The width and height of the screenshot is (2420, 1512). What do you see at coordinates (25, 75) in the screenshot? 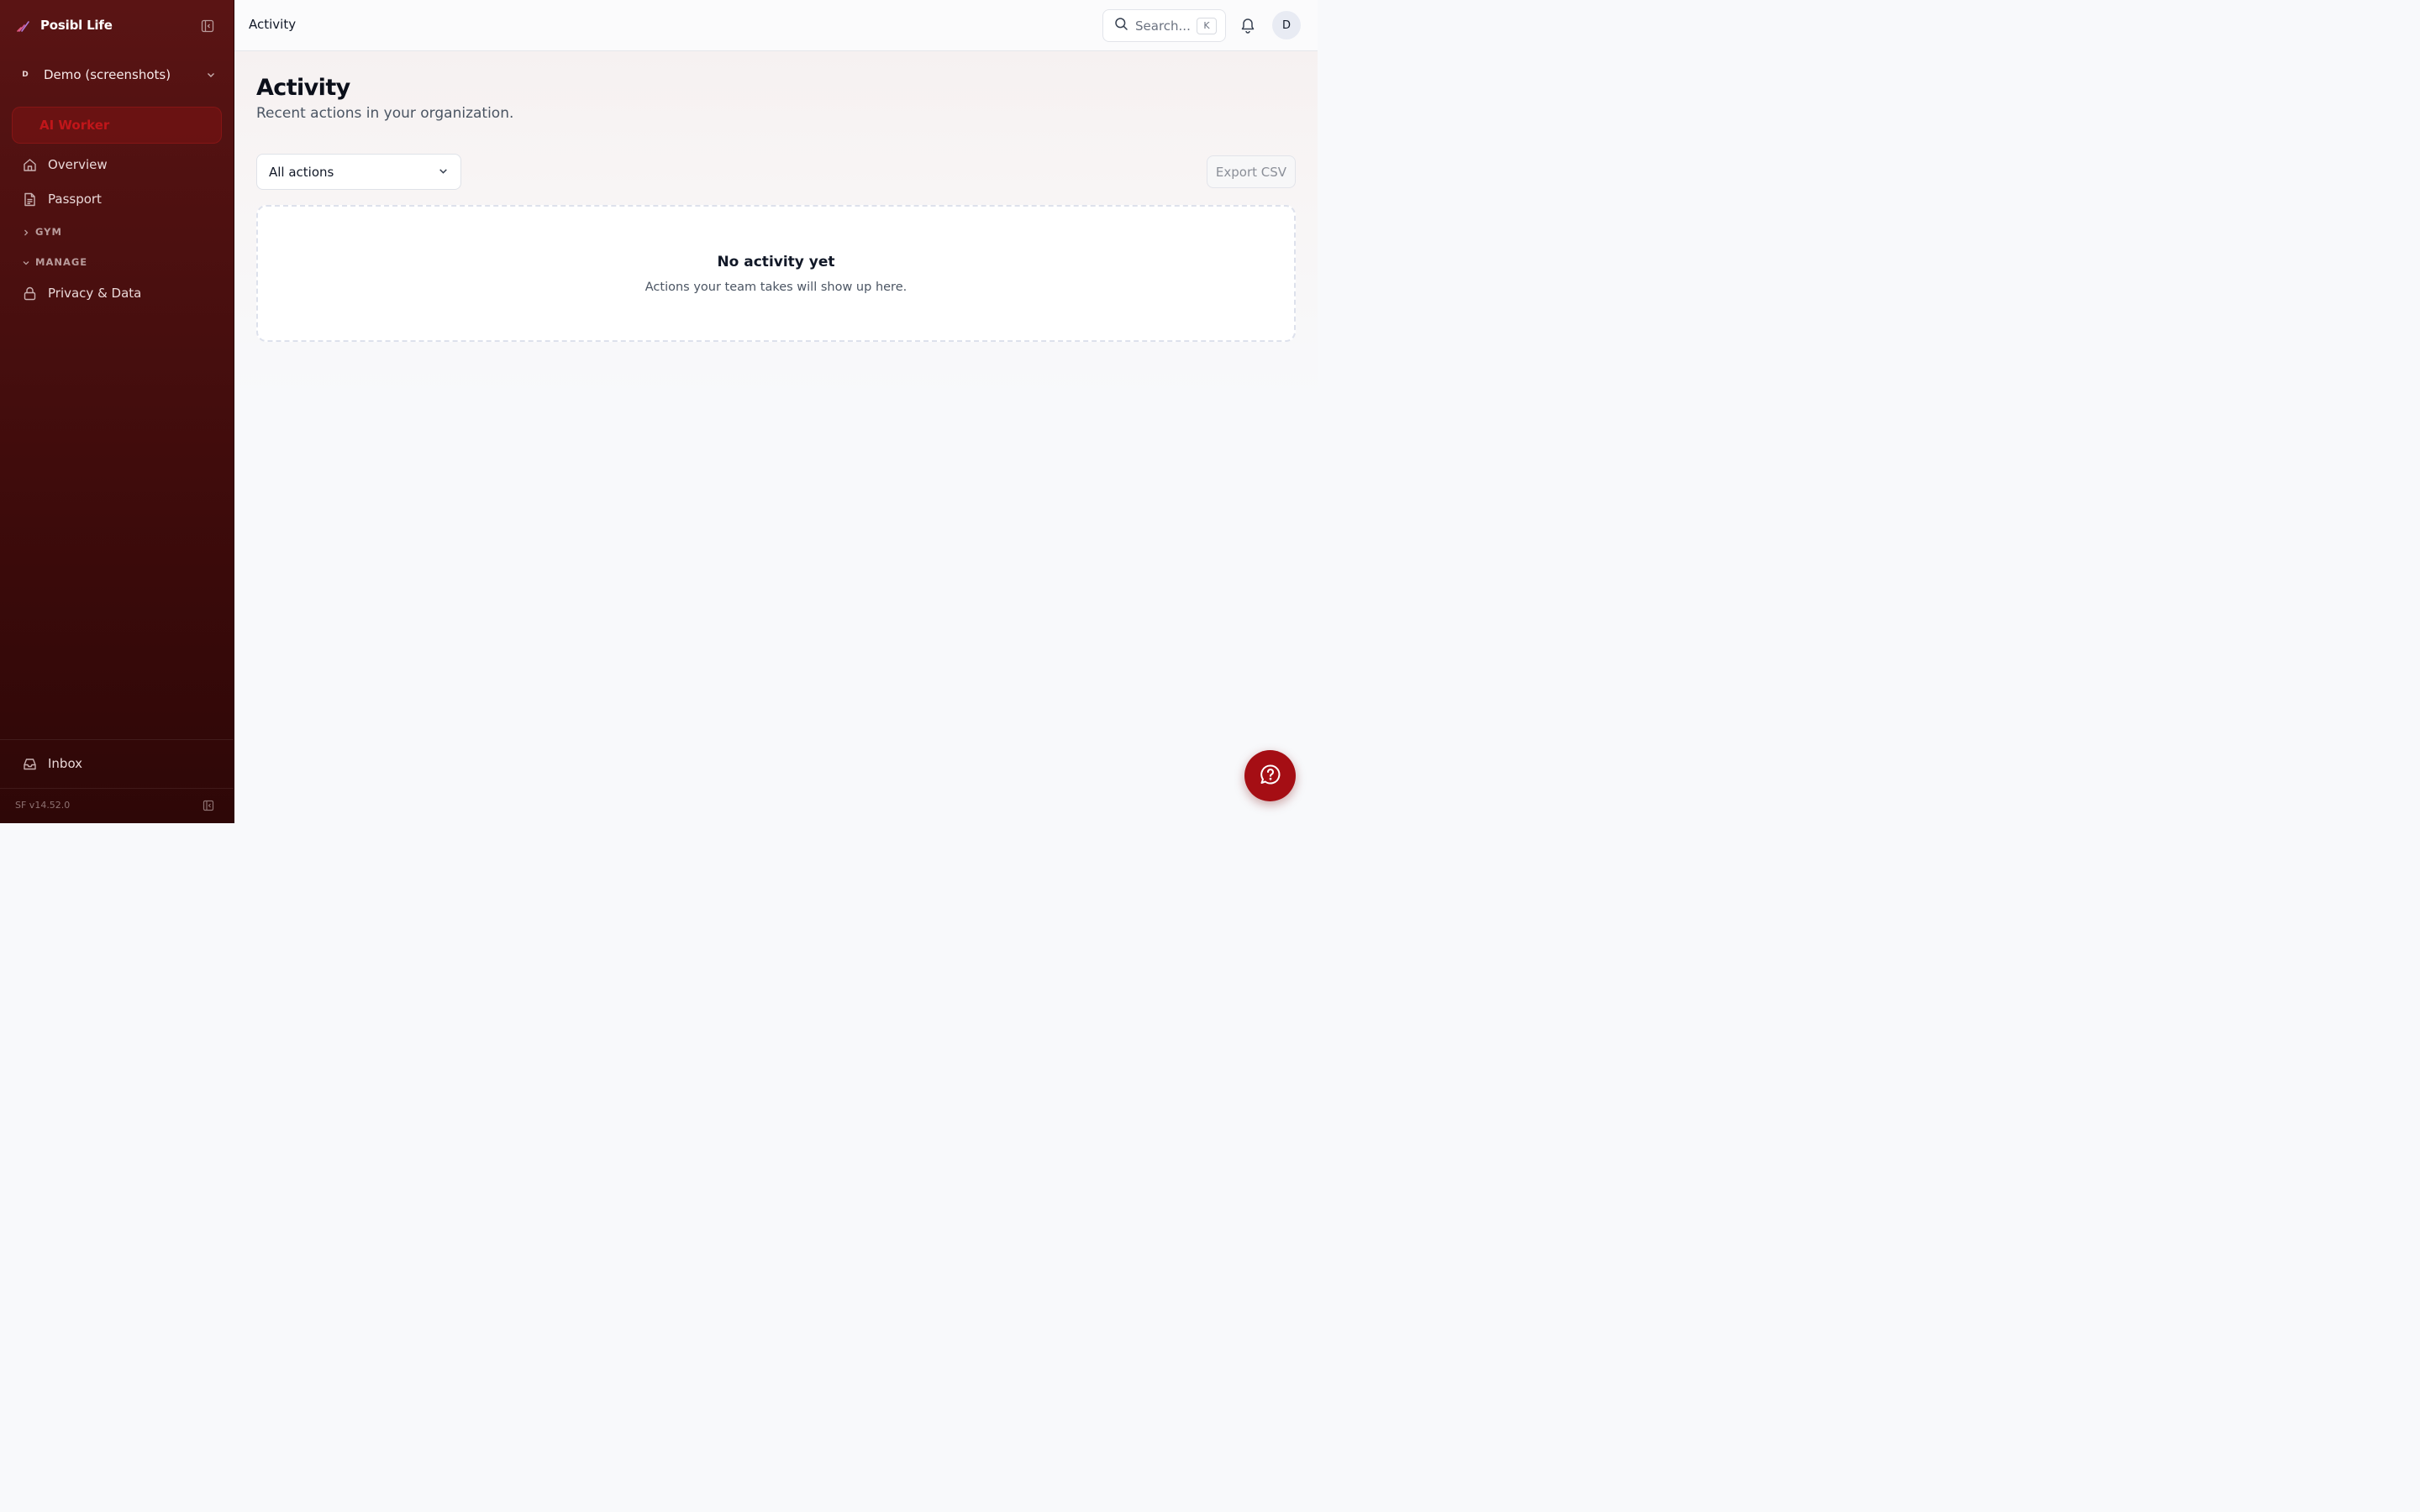
I see `org-avatar: D` at bounding box center [25, 75].